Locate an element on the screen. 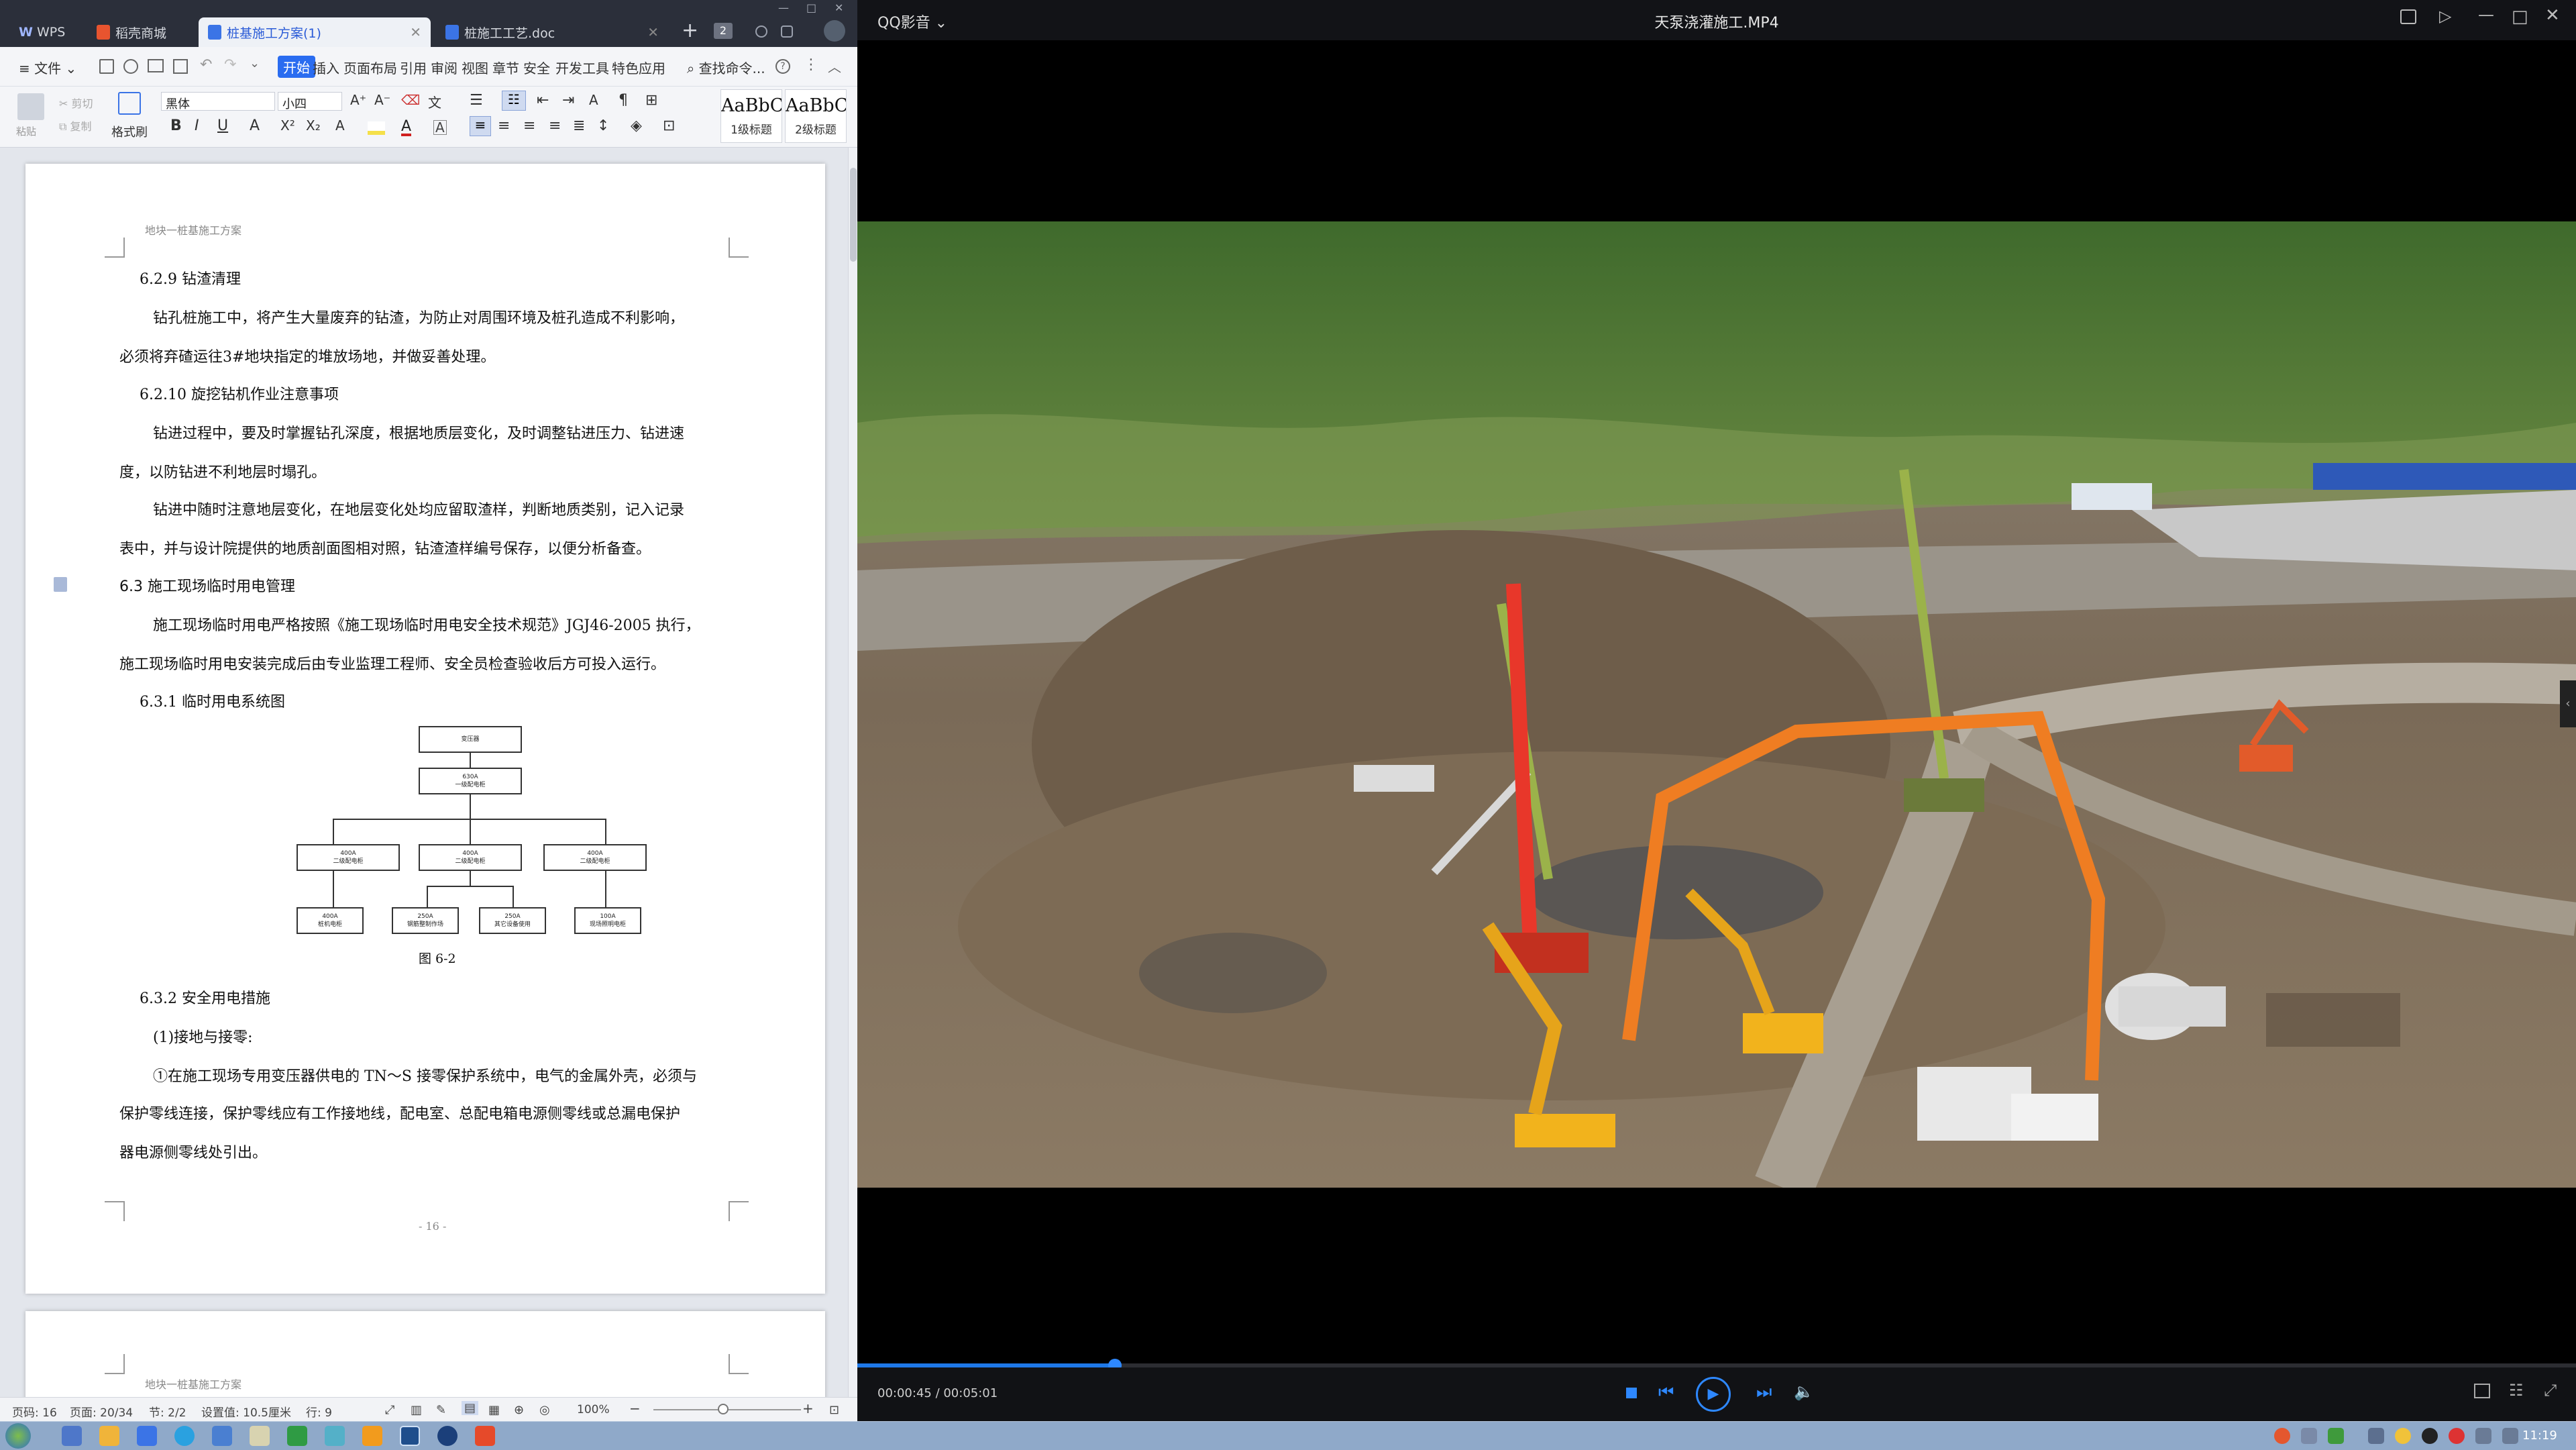 The height and width of the screenshot is (1450, 2576). more-icon: ⋮ is located at coordinates (811, 64).